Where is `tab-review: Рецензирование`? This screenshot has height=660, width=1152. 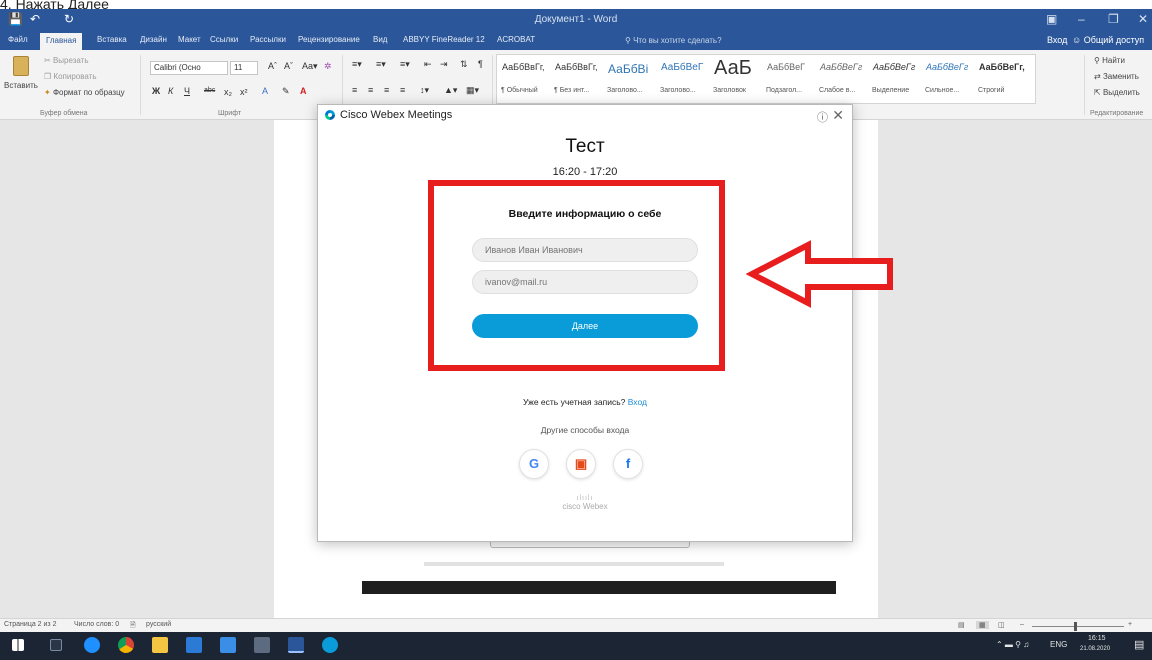 tab-review: Рецензирование is located at coordinates (329, 39).